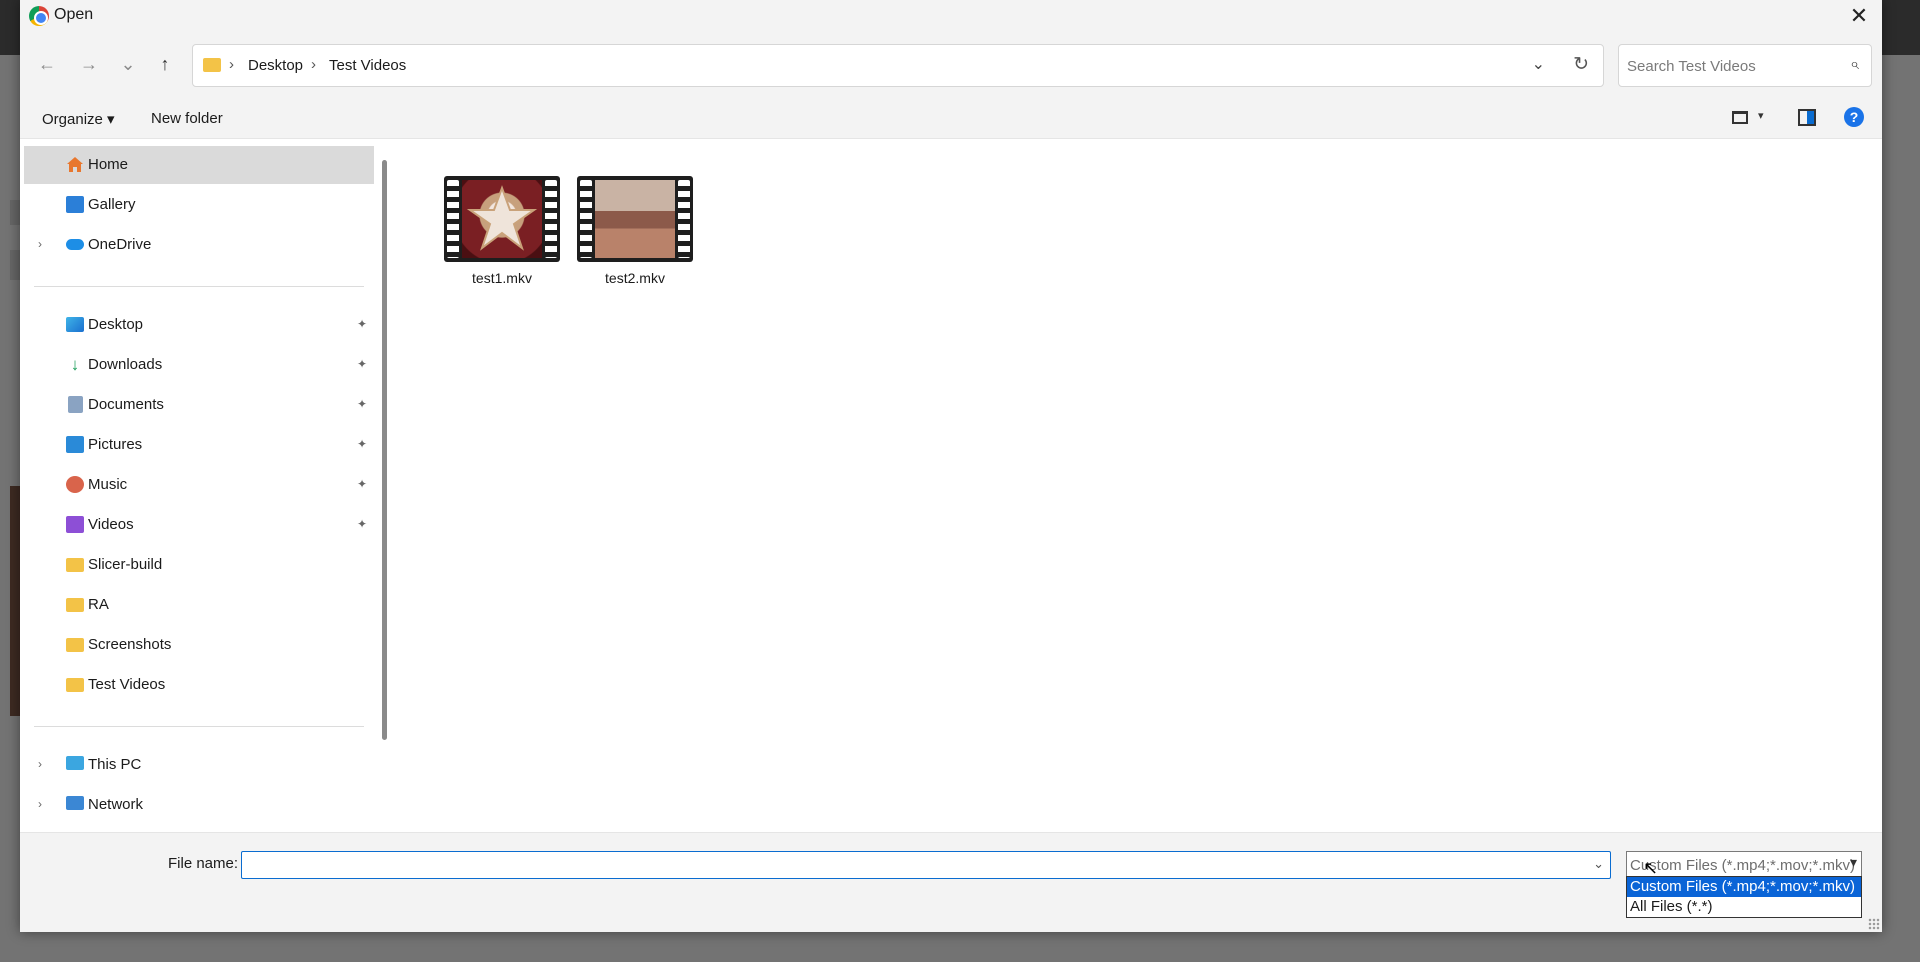 The width and height of the screenshot is (1920, 962). Describe the element at coordinates (116, 324) in the screenshot. I see `sidebar-item-label: Desktop` at that location.